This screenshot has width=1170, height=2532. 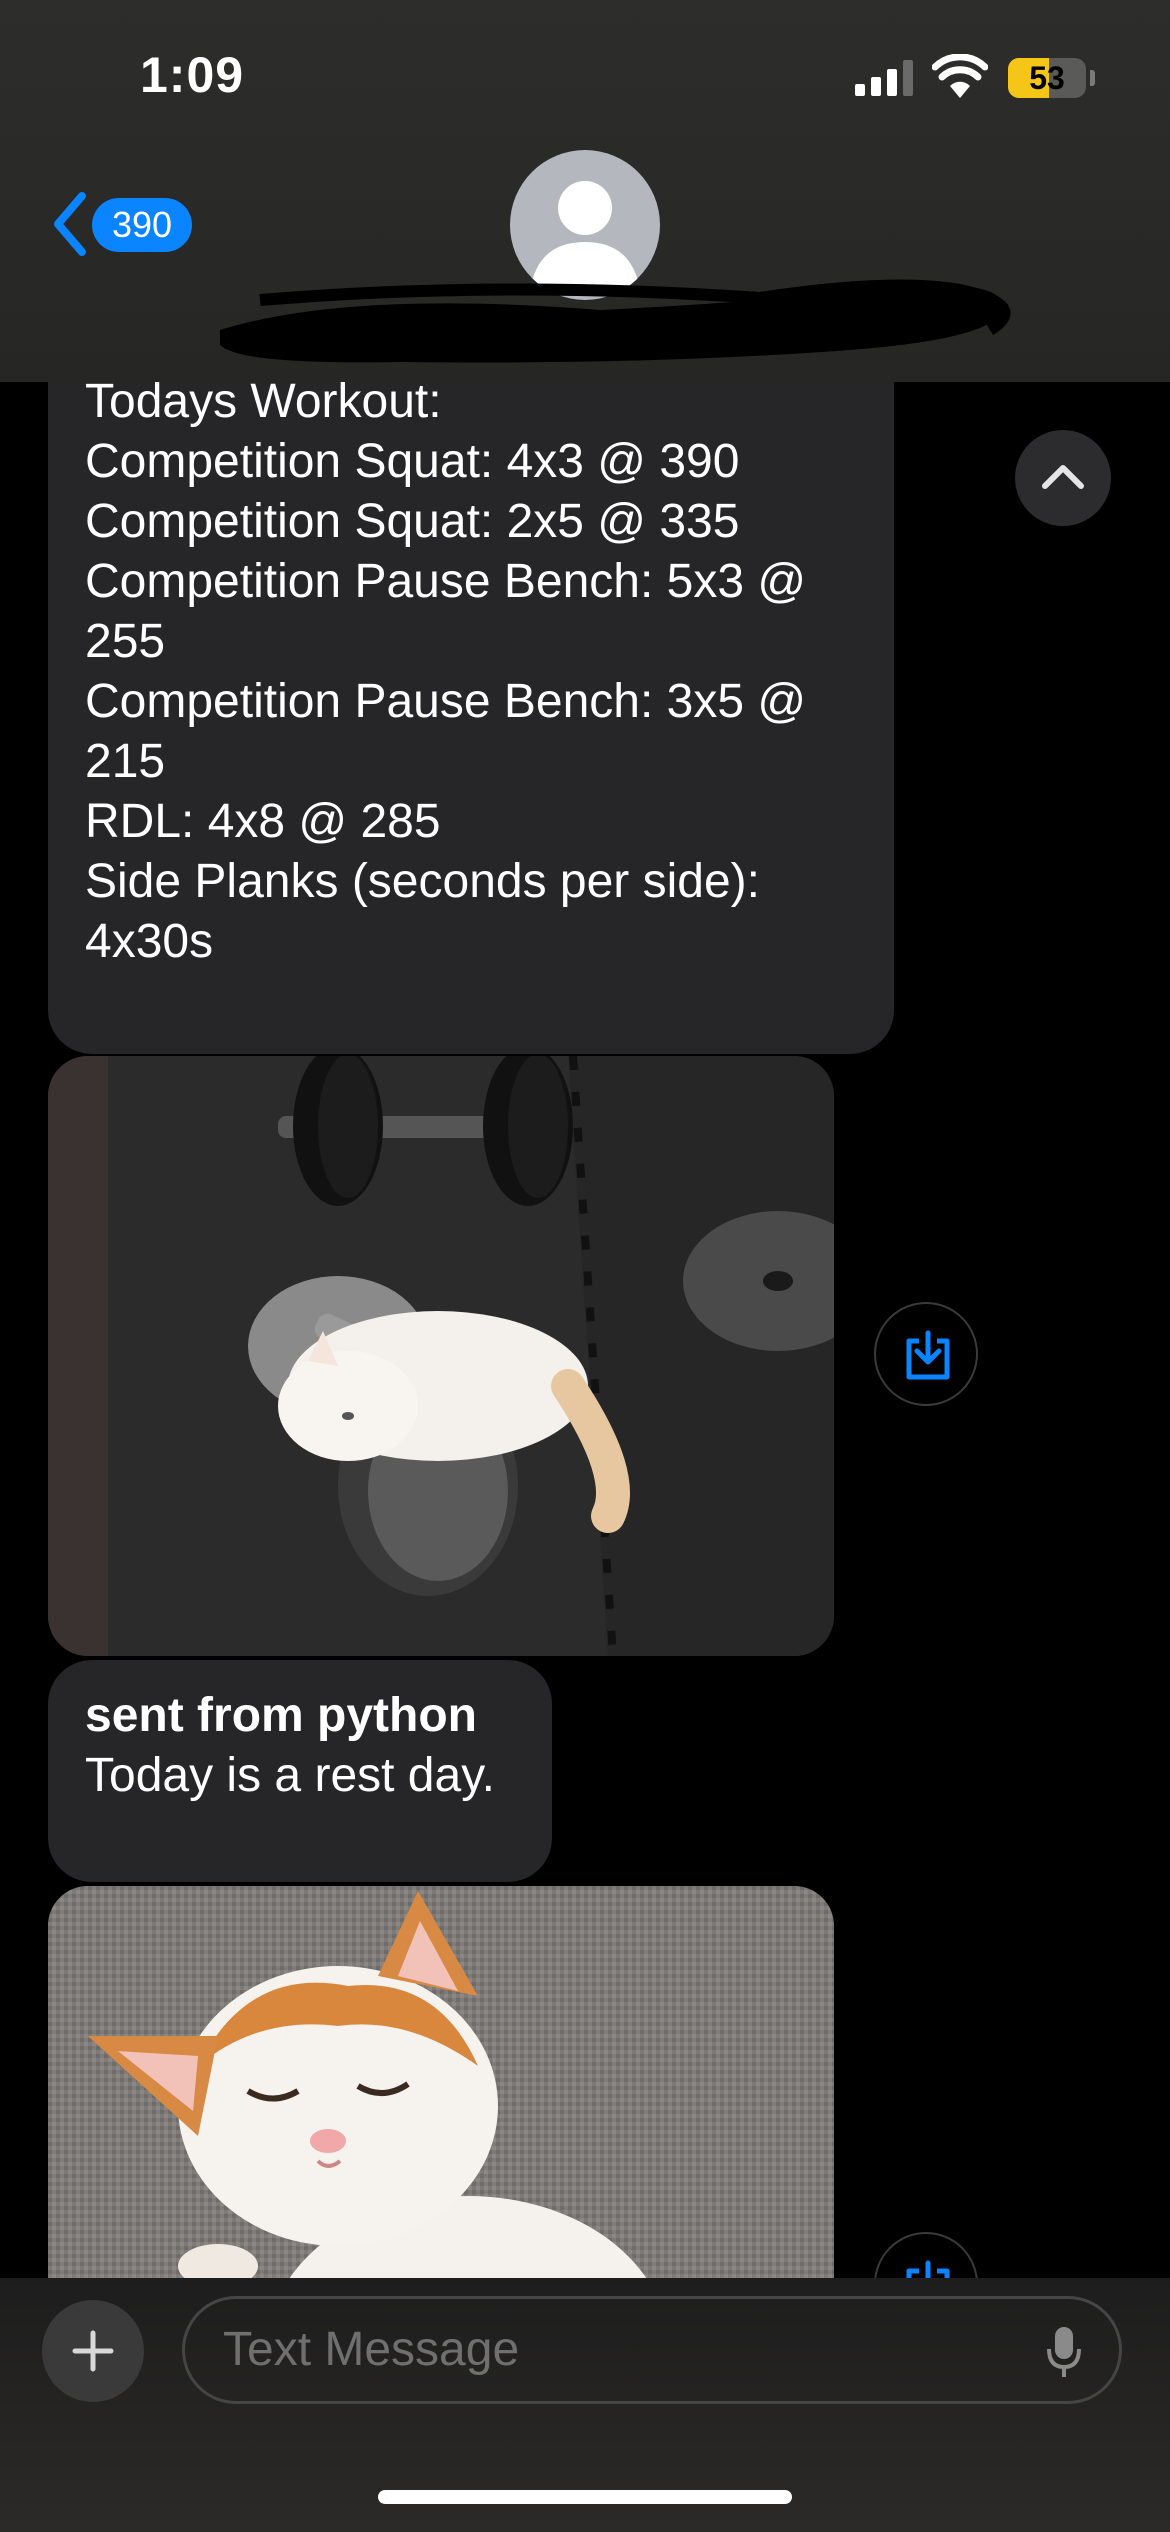 I want to click on save-to-photos-icon, so click(x=928, y=1355).